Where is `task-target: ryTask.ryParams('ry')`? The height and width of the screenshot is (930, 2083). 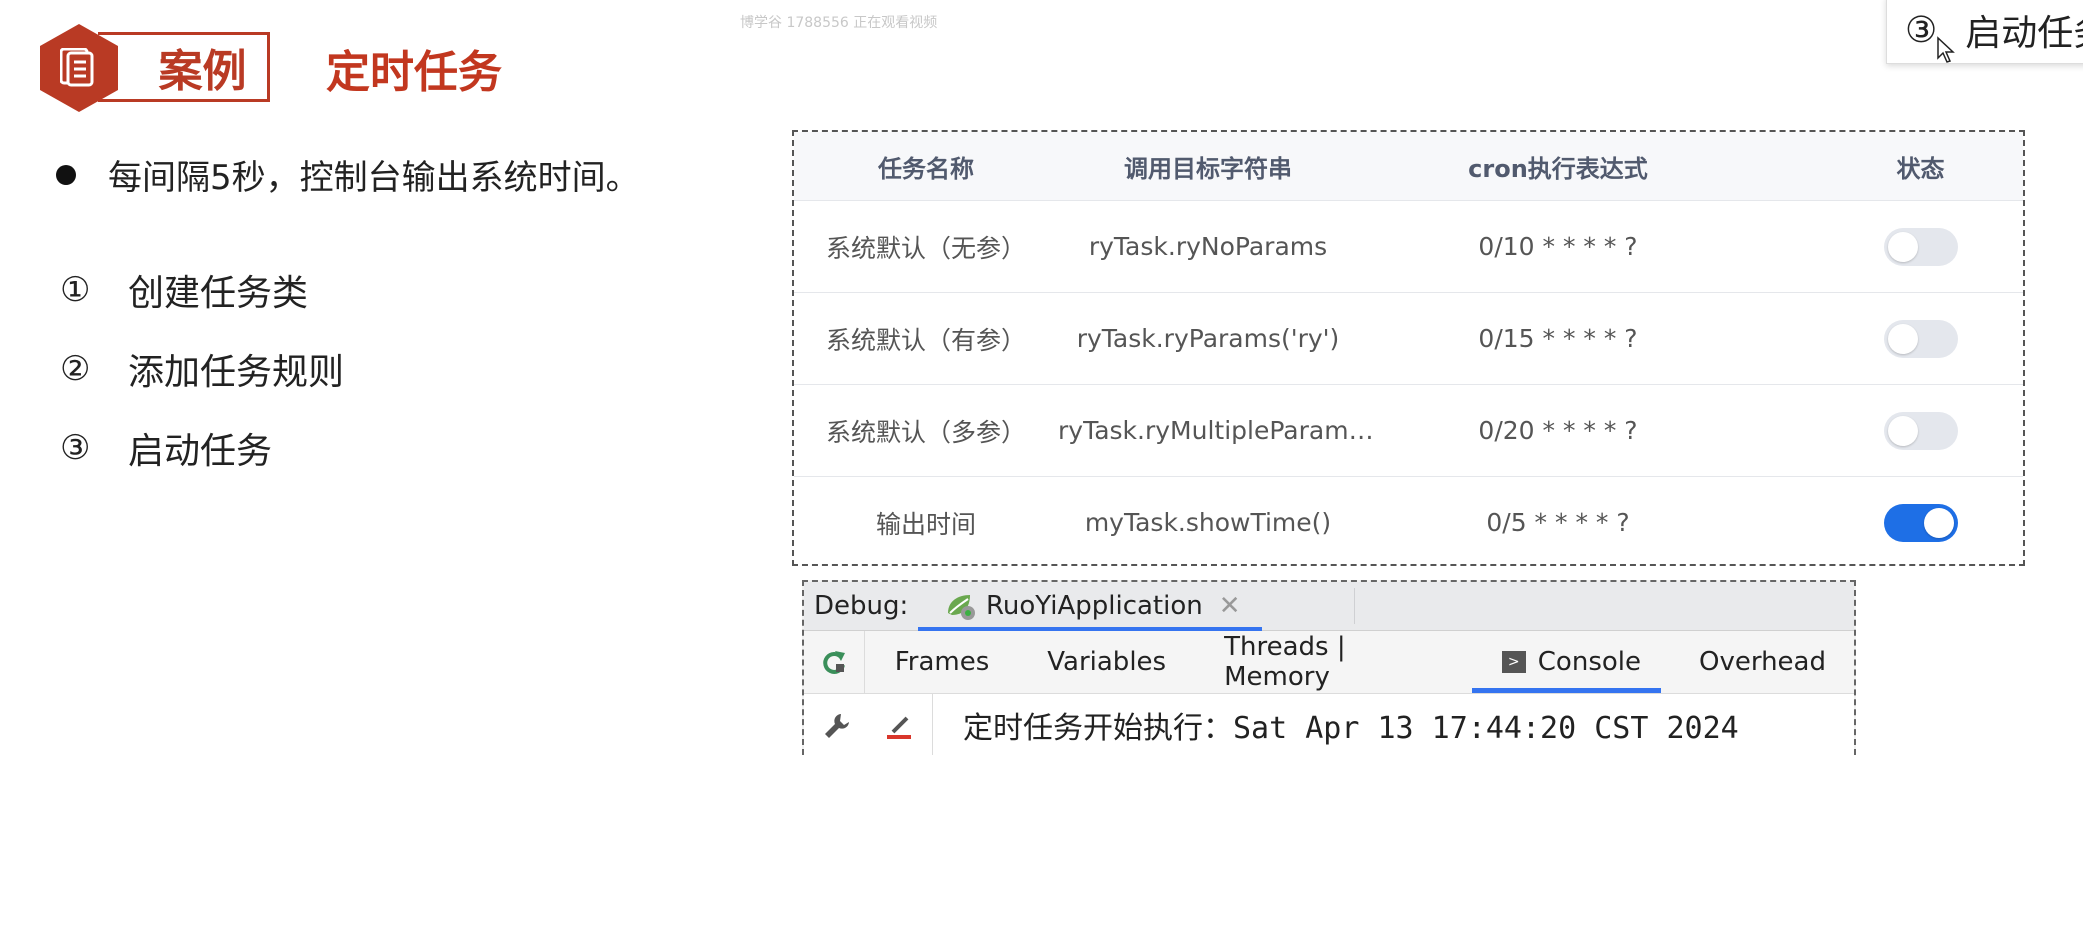
task-target: ryTask.ryParams('ry') is located at coordinates (1208, 338).